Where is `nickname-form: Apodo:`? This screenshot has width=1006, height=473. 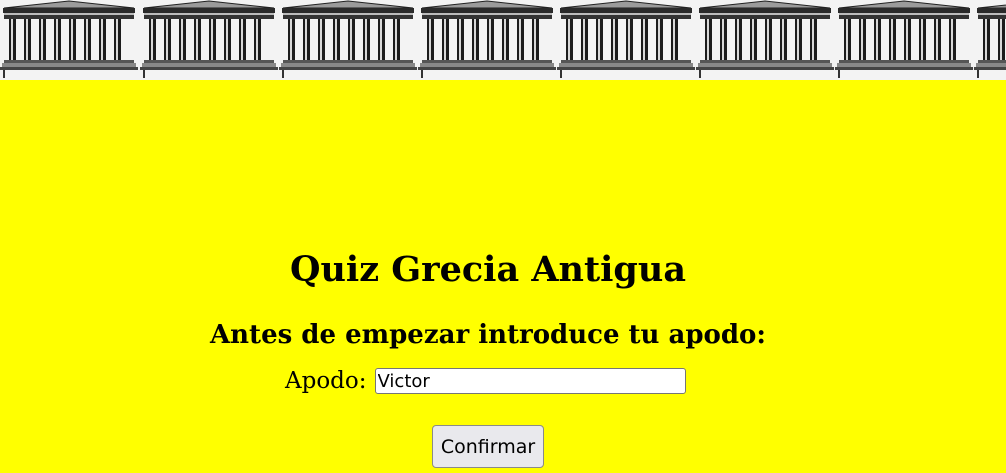
nickname-form: Apodo: is located at coordinates (485, 381).